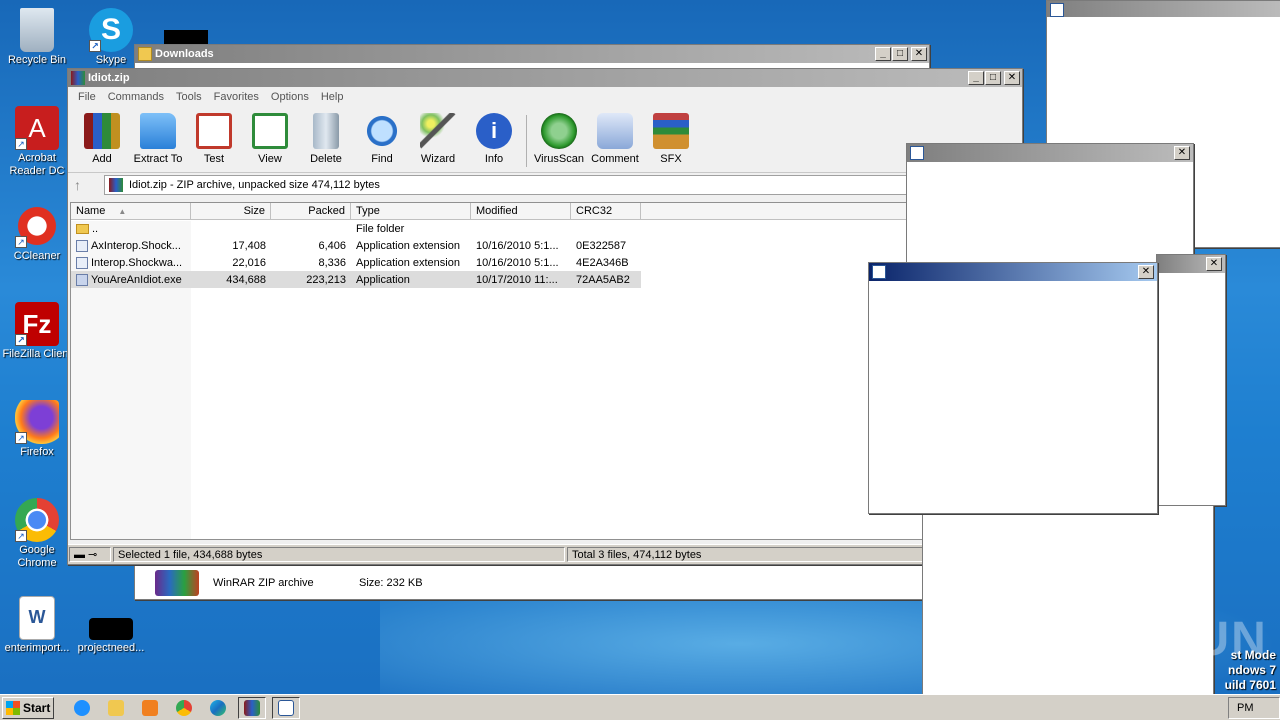 The height and width of the screenshot is (720, 1280). I want to click on build-line-1: st Mode, so click(1253, 655).